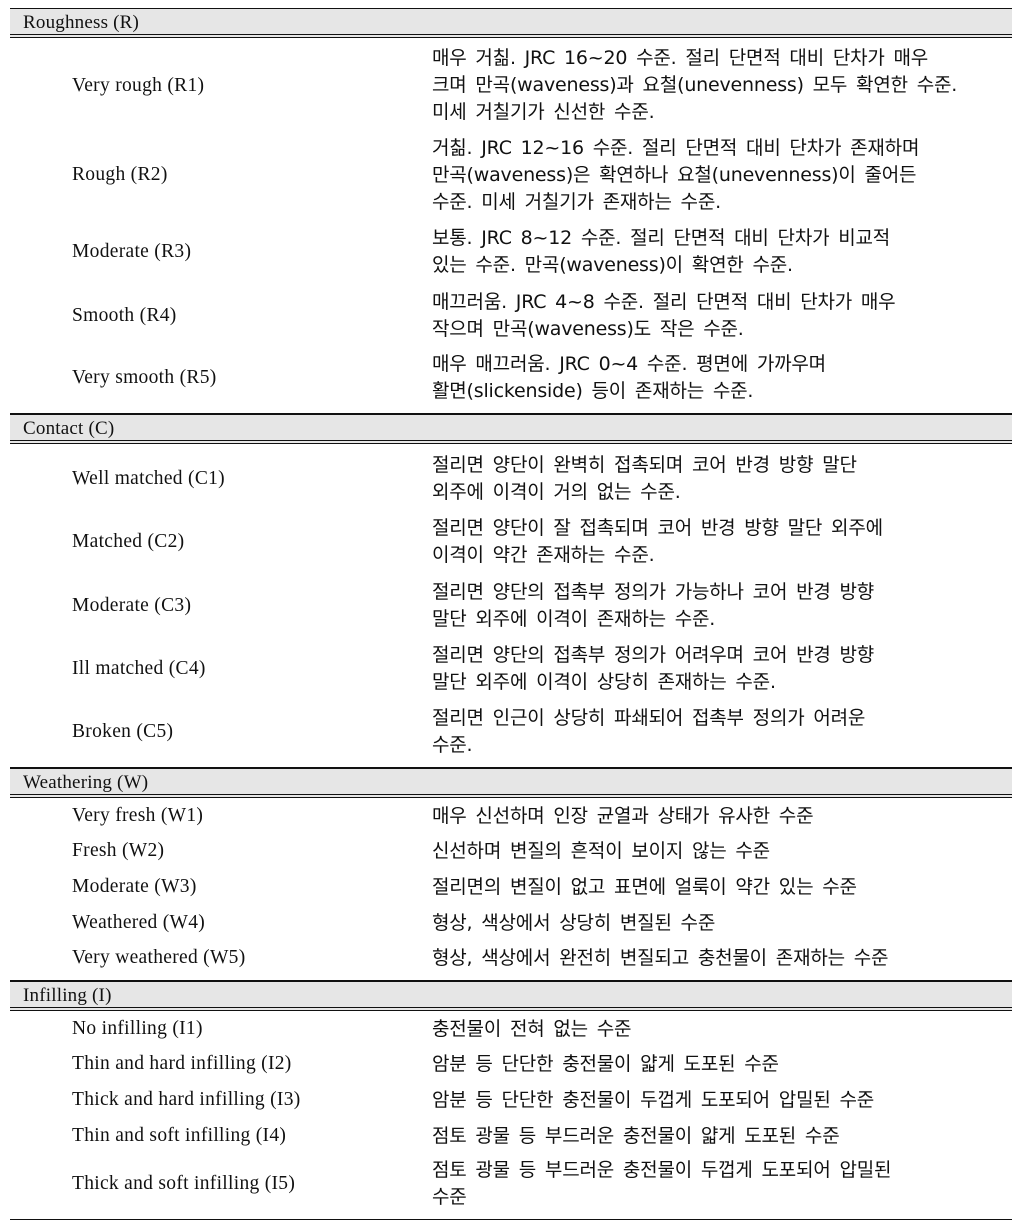 The image size is (1025, 1232). Describe the element at coordinates (605, 1064) in the screenshot. I see `term-description: 암분 등 단단한 충전물이 얇게 도포된 수준` at that location.